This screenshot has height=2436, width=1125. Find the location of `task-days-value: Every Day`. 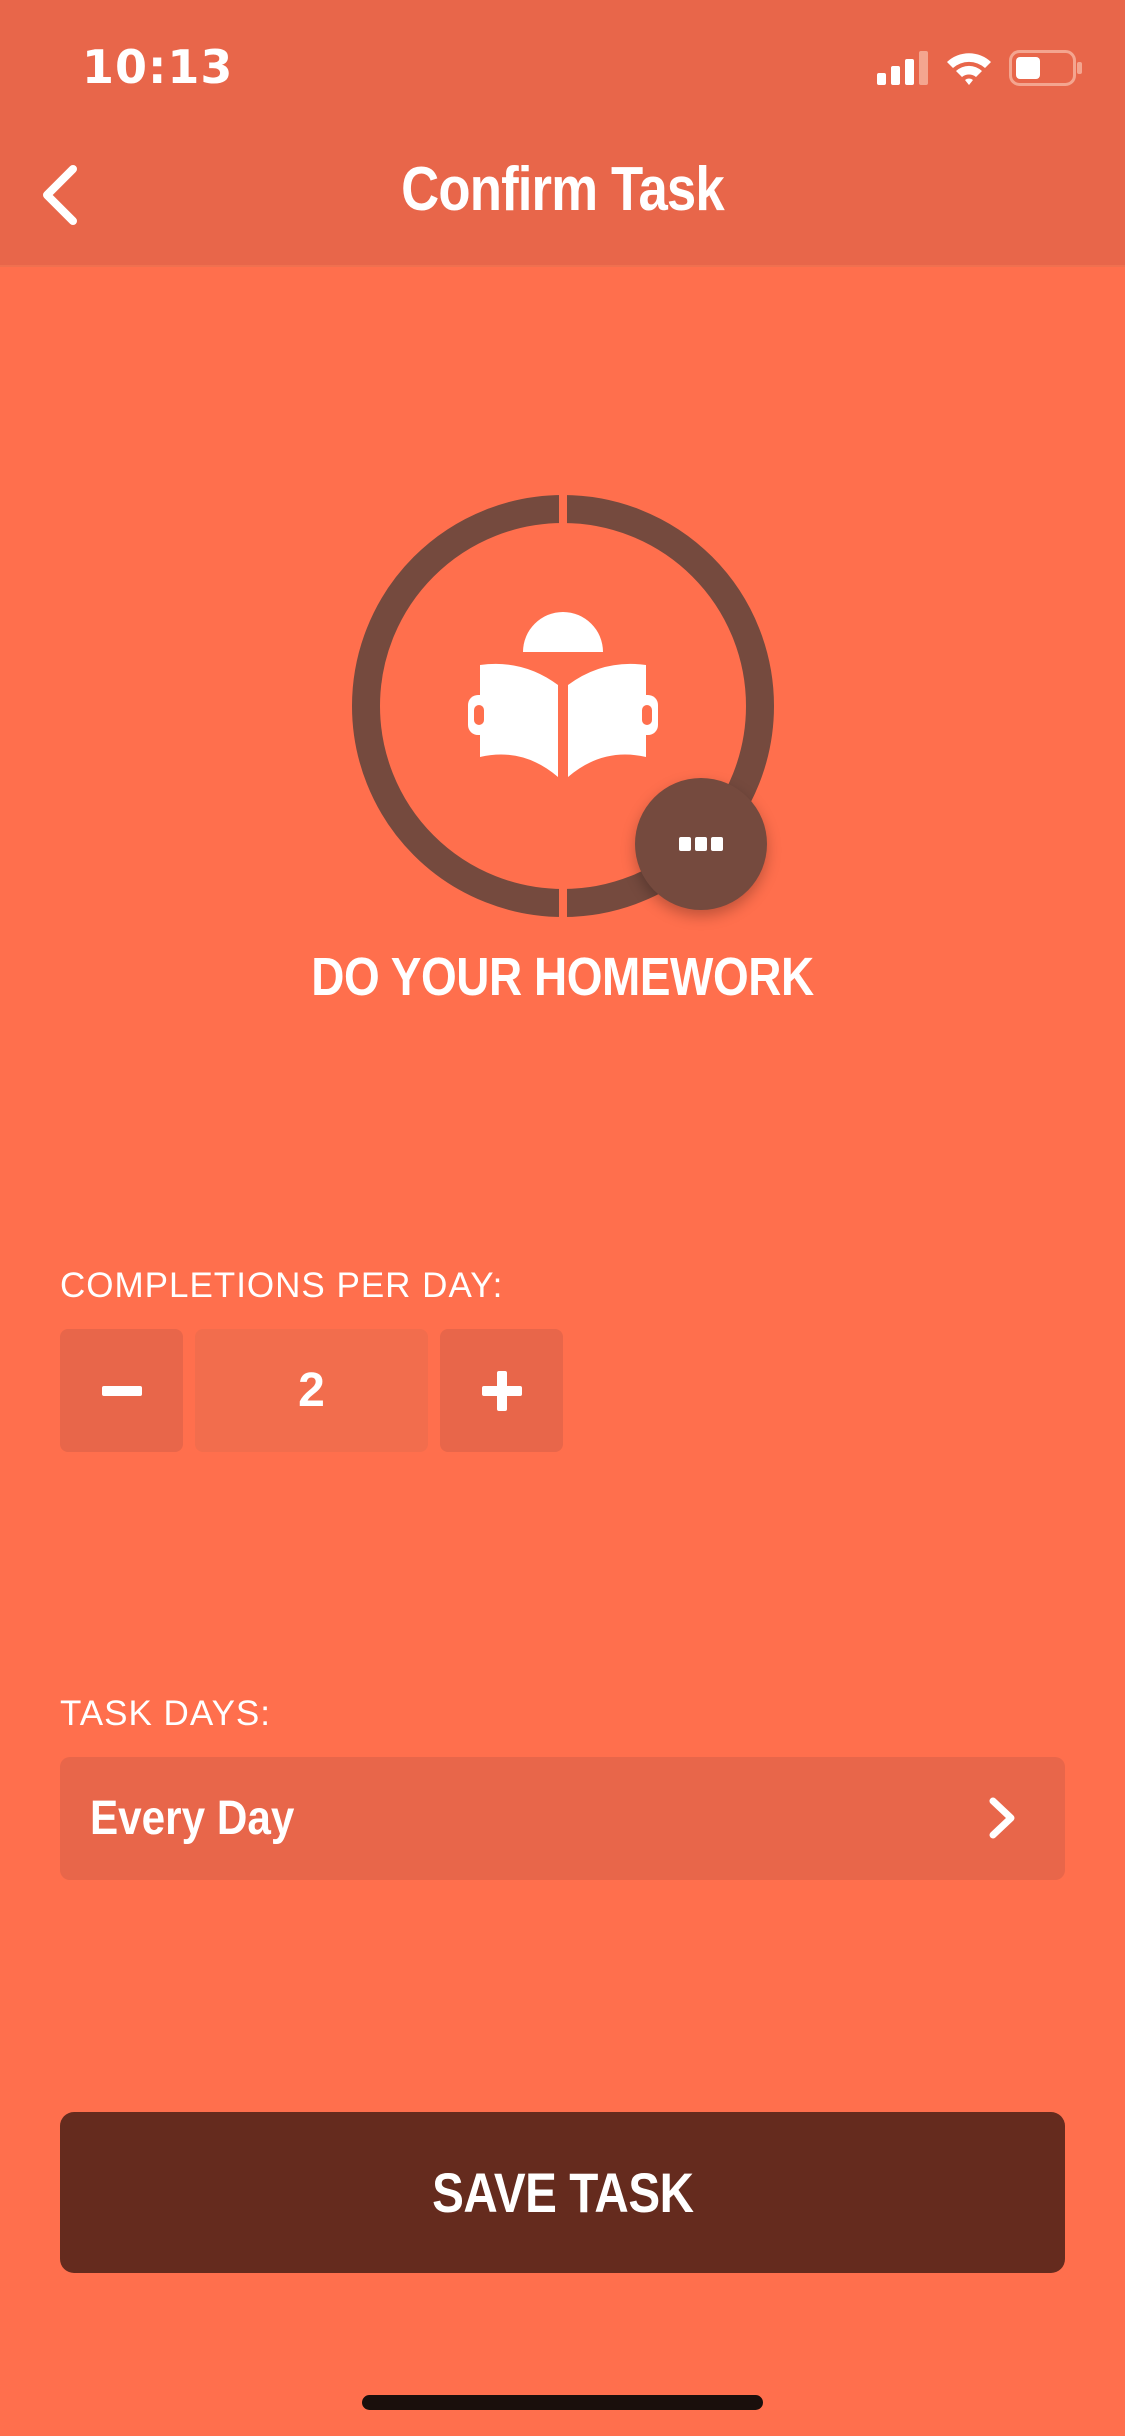

task-days-value: Every Day is located at coordinates (192, 1818).